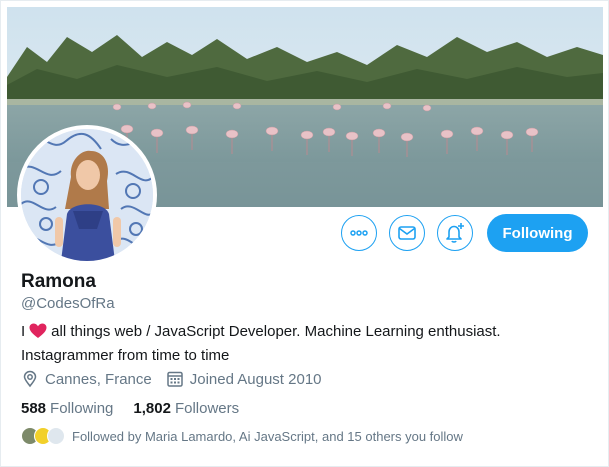 This screenshot has height=467, width=609. I want to click on profile-handle: @CodesOfRa, so click(68, 303).